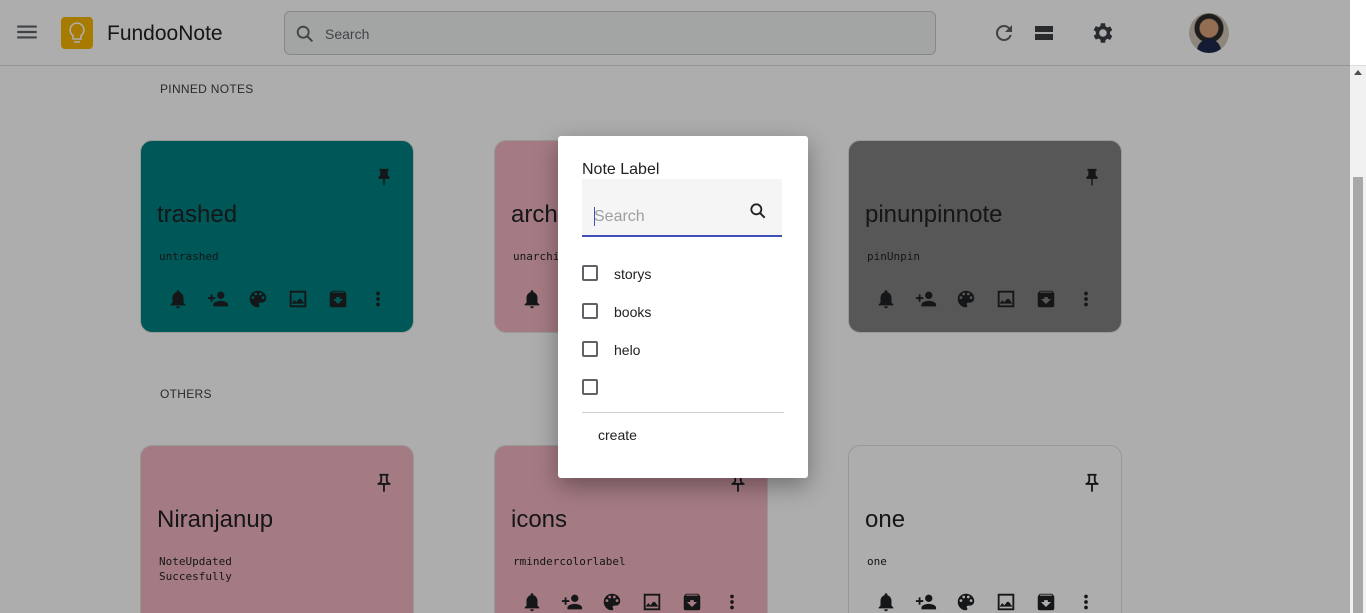 Image resolution: width=1366 pixels, height=613 pixels. I want to click on label-search-field: Search, so click(682, 208).